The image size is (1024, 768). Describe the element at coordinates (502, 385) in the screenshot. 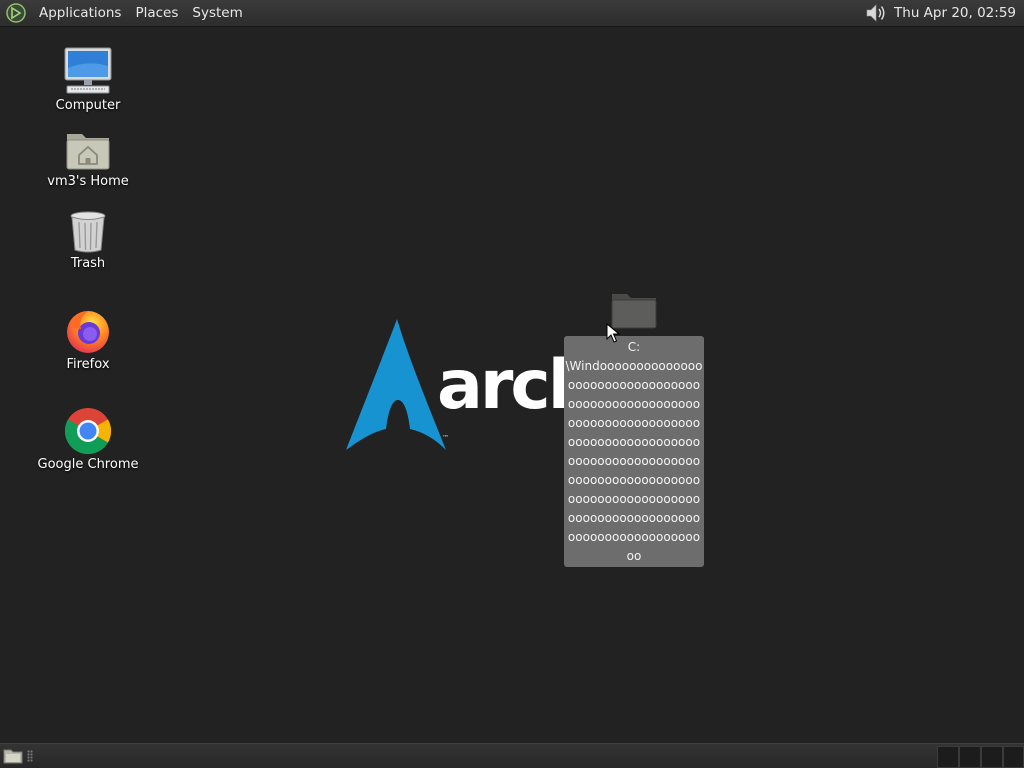

I see `arch-wordmark: arch` at that location.